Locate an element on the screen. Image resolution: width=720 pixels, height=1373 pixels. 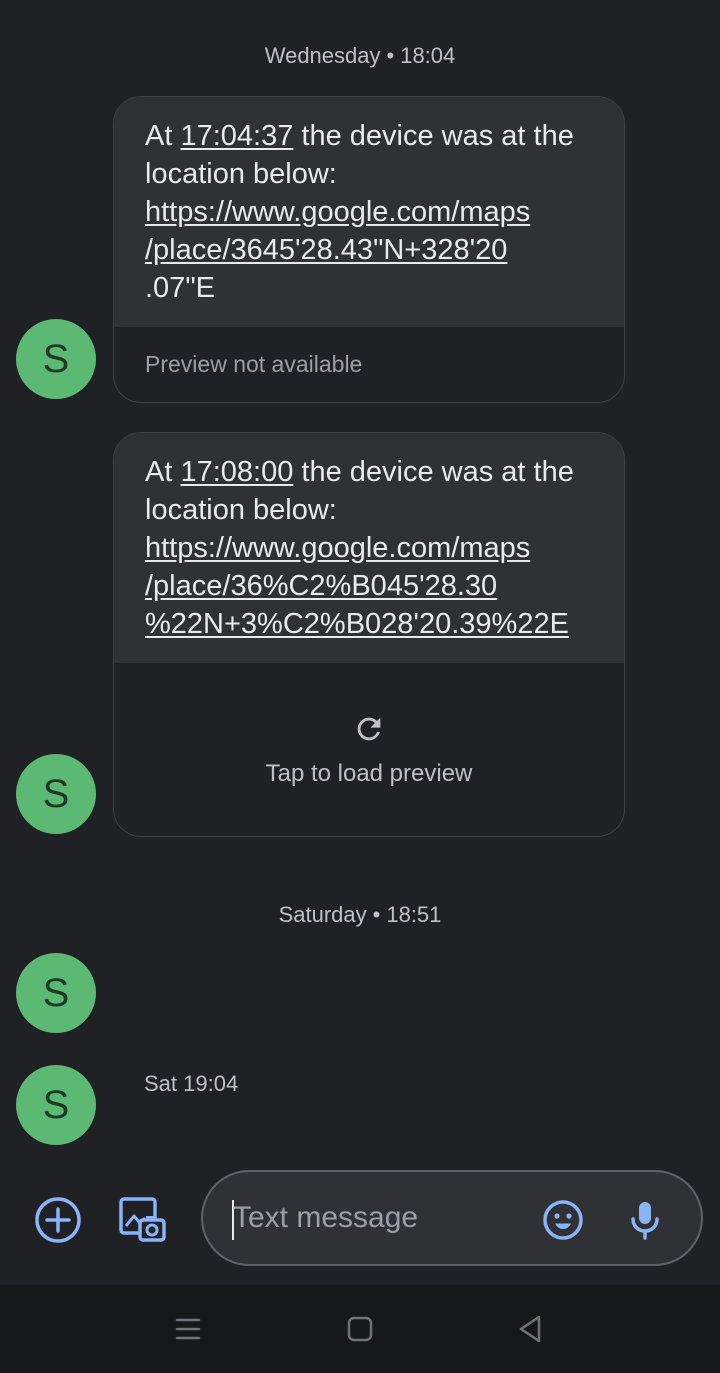
gallery-camera-icon is located at coordinates (142, 1219).